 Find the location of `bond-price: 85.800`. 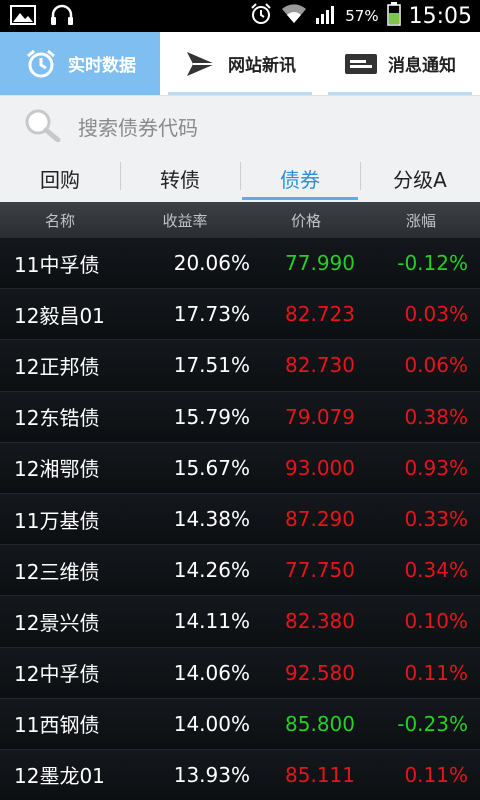

bond-price: 85.800 is located at coordinates (320, 723).